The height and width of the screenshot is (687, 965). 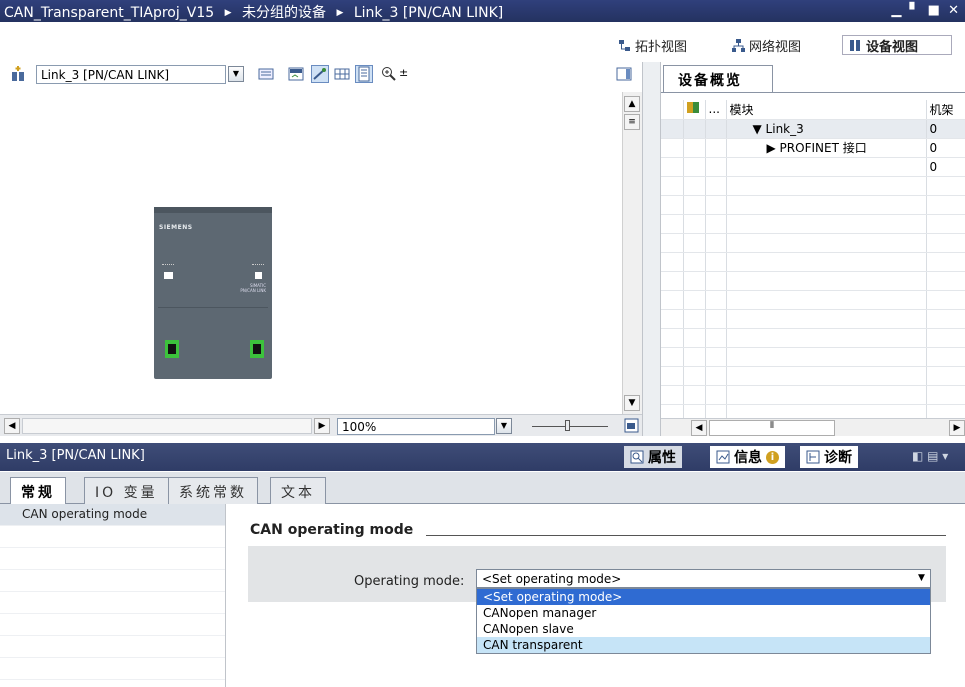 I want to click on breadcrumb-project: CAN_Transparent_TIAproj_V15, so click(x=107, y=12).